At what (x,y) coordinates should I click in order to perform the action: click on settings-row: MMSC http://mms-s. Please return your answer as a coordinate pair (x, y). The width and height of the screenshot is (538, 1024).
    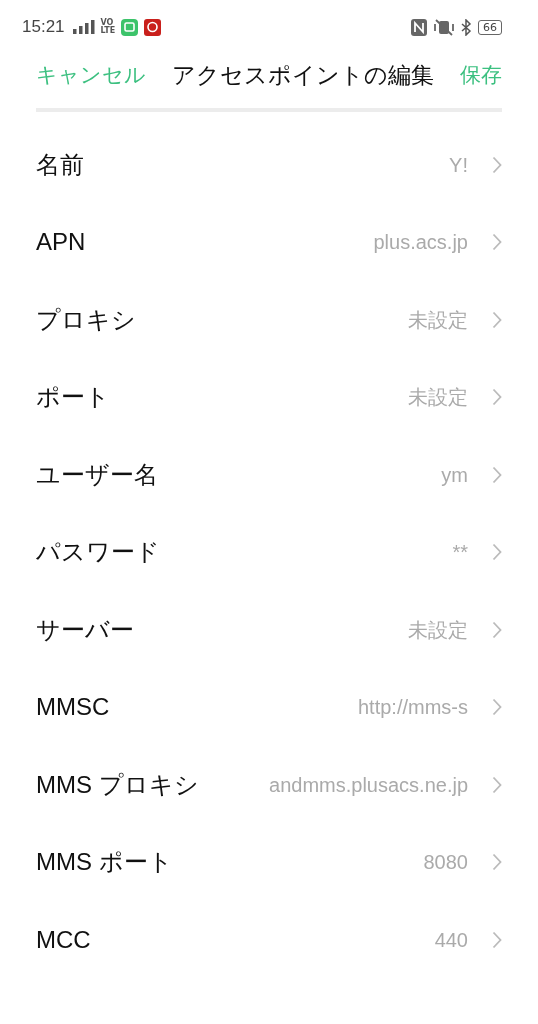
    Looking at the image, I should click on (269, 707).